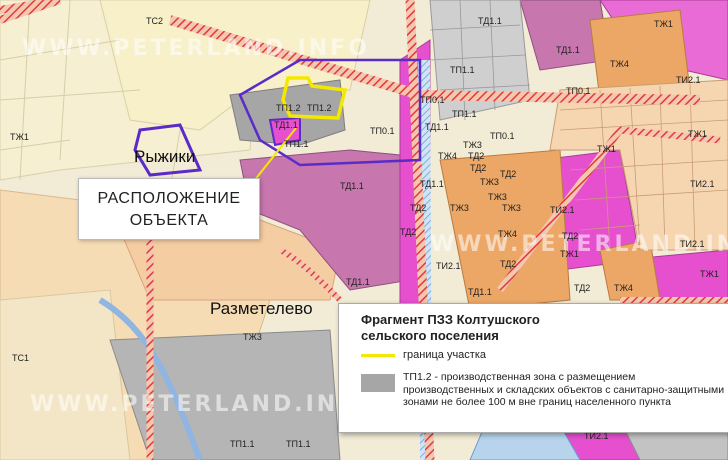  Describe the element at coordinates (430, 335) in the screenshot. I see `legend-title-line-2: сельского поселения` at that location.